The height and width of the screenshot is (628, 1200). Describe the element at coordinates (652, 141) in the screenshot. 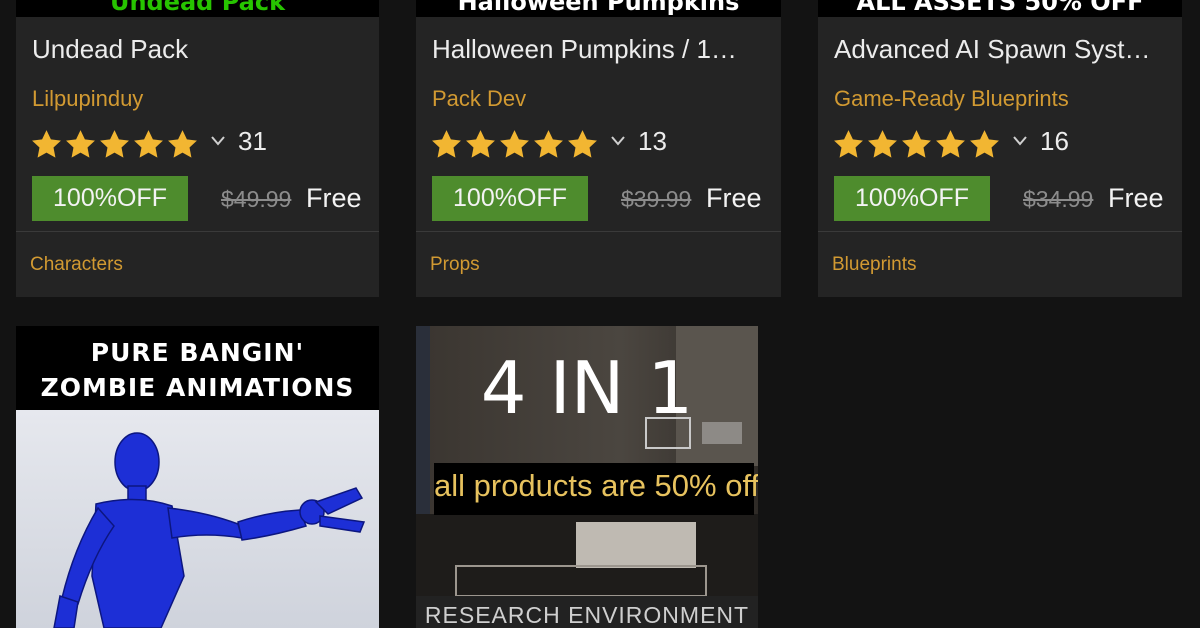

I see `review-count: 13` at that location.